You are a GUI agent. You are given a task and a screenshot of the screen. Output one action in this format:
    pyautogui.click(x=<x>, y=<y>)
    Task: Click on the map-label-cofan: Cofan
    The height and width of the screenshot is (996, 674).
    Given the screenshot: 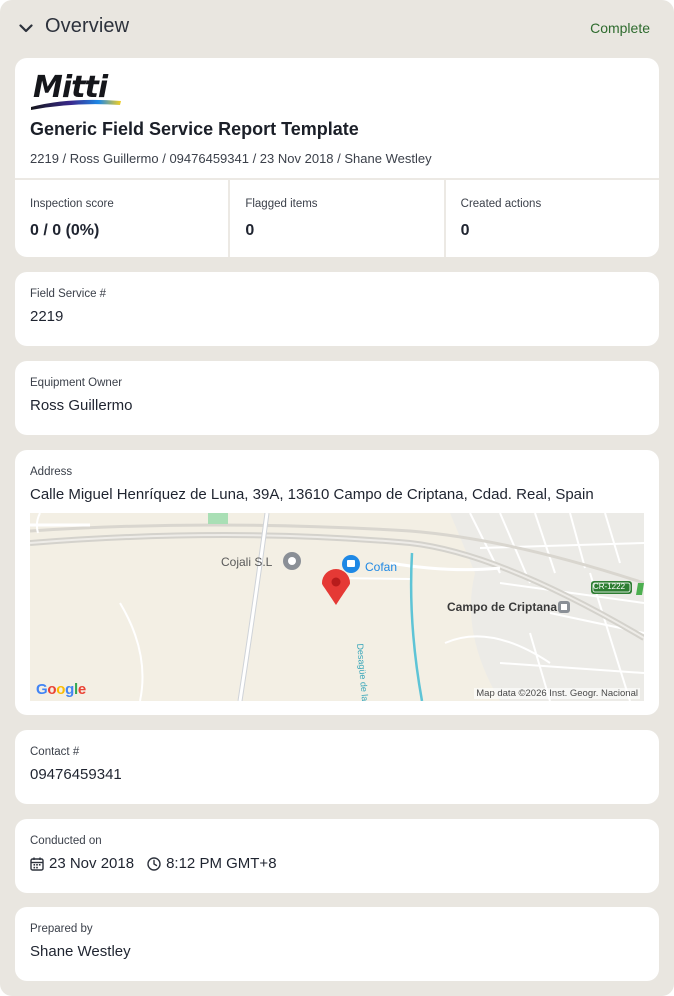 What is the action you would take?
    pyautogui.click(x=381, y=567)
    